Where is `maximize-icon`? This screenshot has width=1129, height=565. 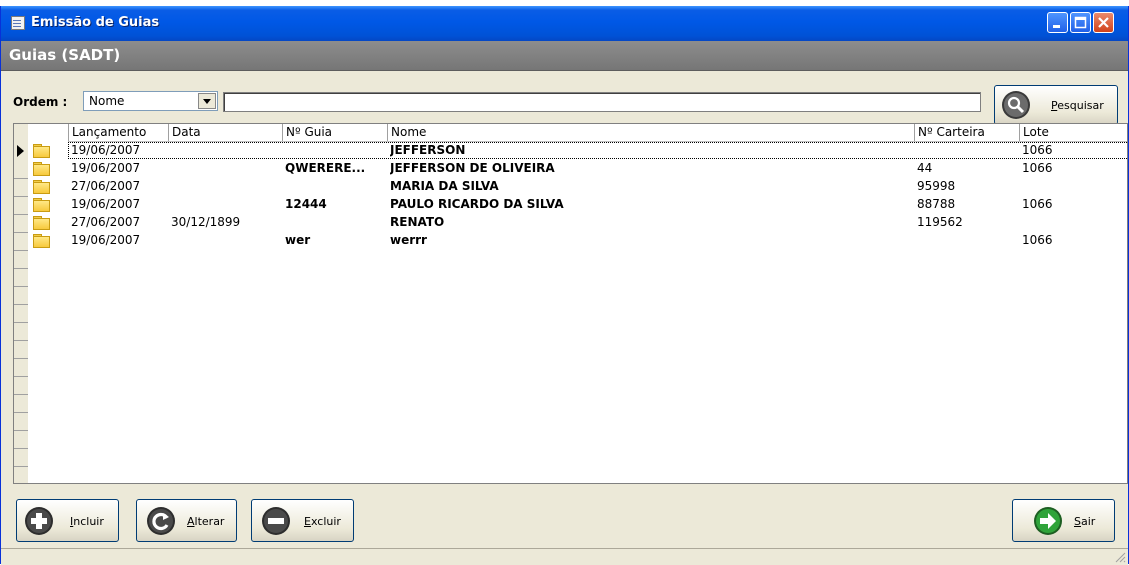 maximize-icon is located at coordinates (1080, 22).